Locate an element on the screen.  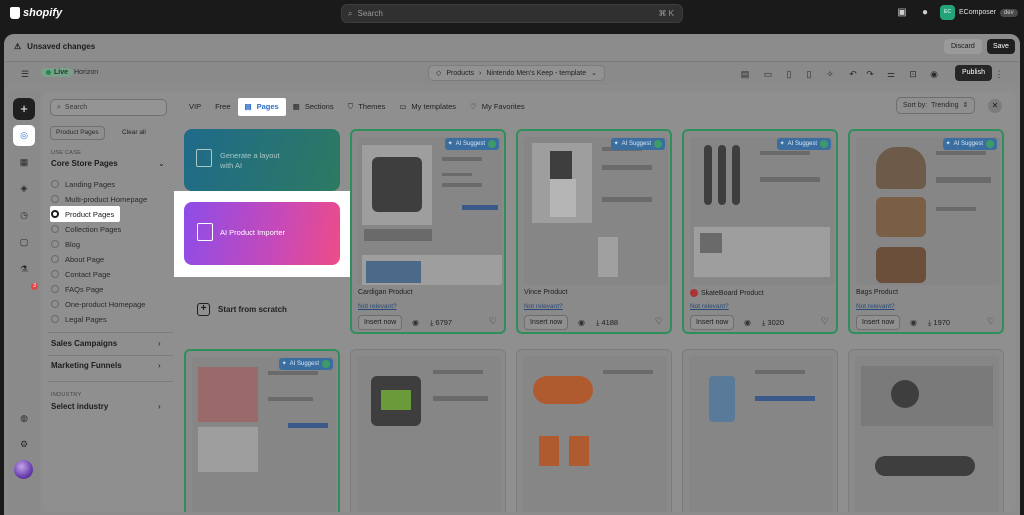
industry-select: Select industry is located at coordinates (79, 406).